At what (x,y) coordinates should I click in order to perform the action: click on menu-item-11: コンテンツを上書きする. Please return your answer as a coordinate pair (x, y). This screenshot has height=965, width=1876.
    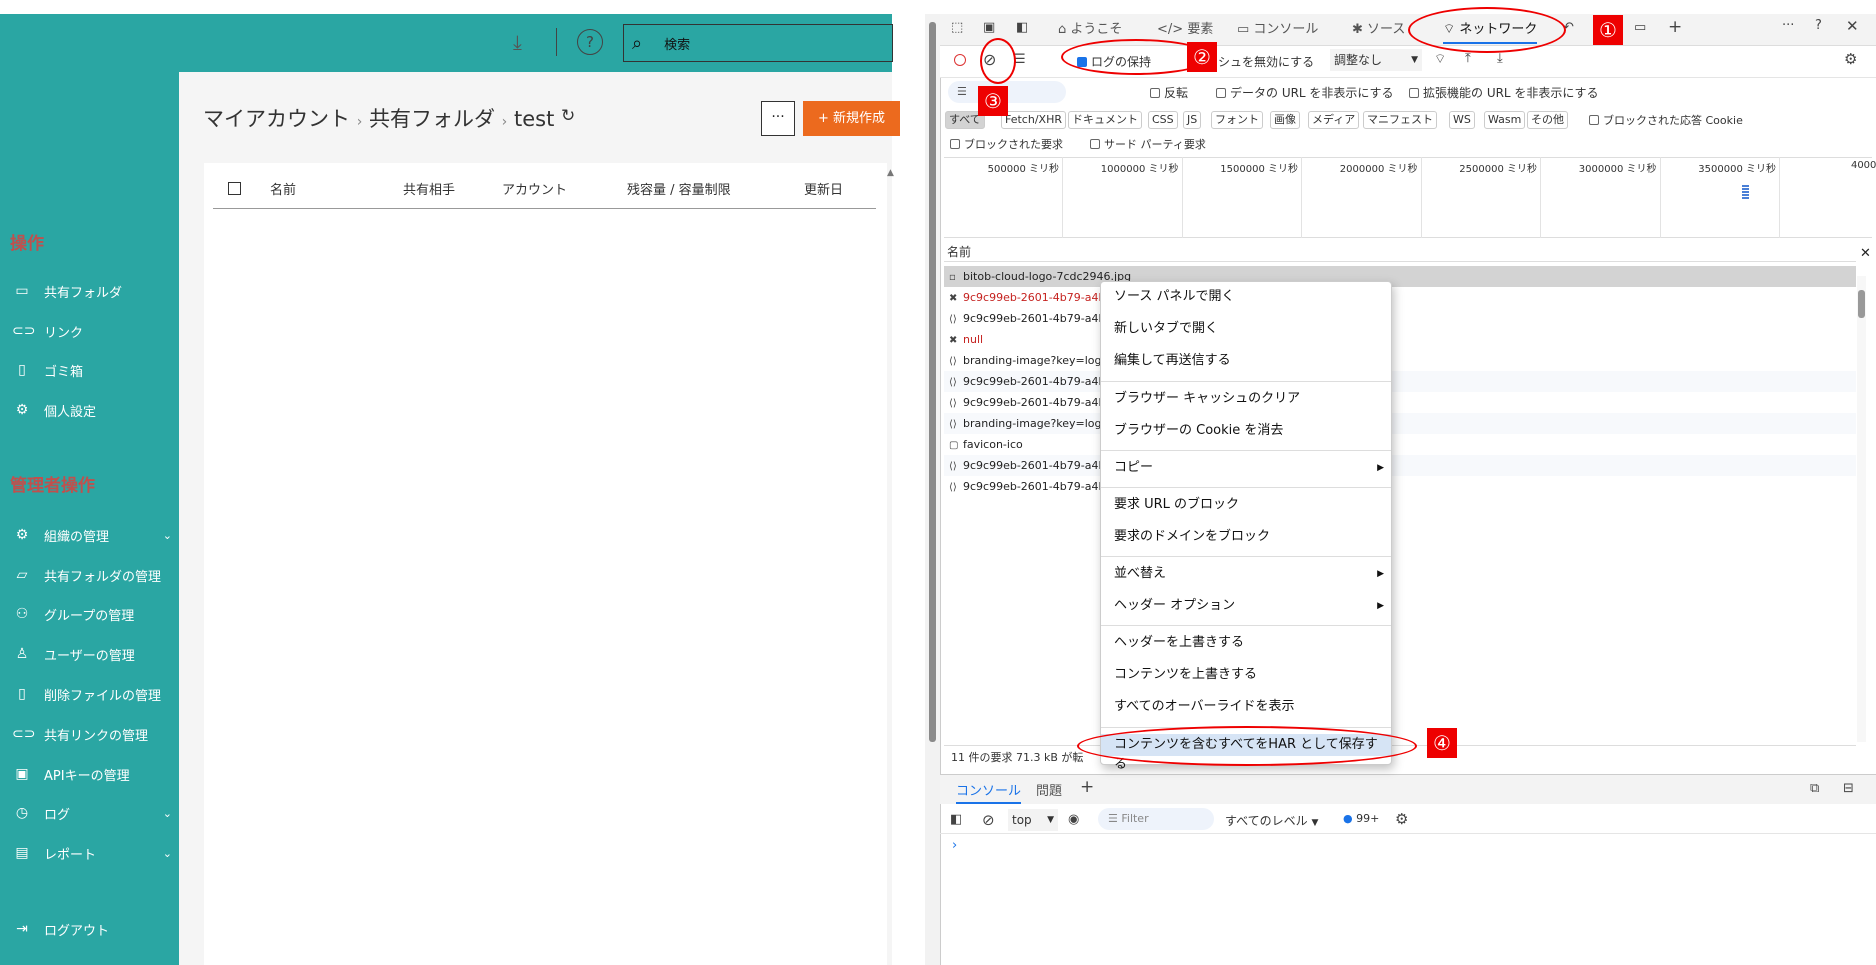
    Looking at the image, I should click on (1249, 675).